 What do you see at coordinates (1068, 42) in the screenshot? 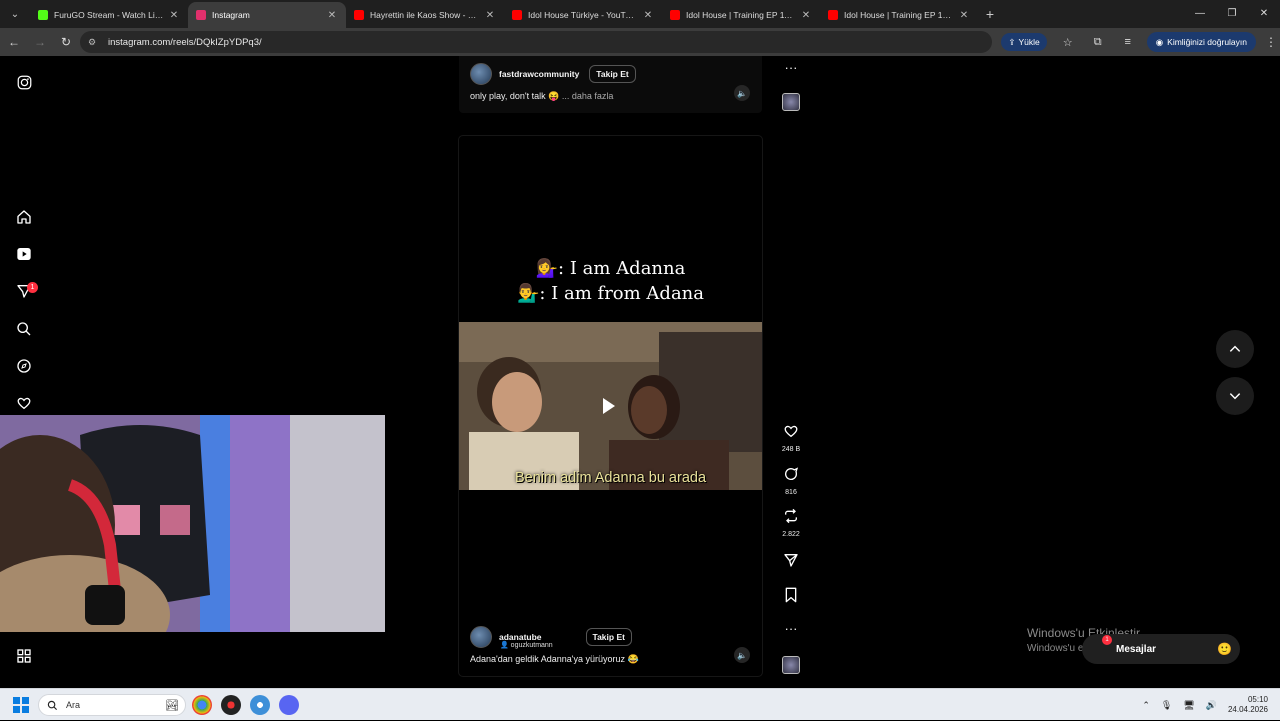
I see `bookmark-star-icon: ☆` at bounding box center [1068, 42].